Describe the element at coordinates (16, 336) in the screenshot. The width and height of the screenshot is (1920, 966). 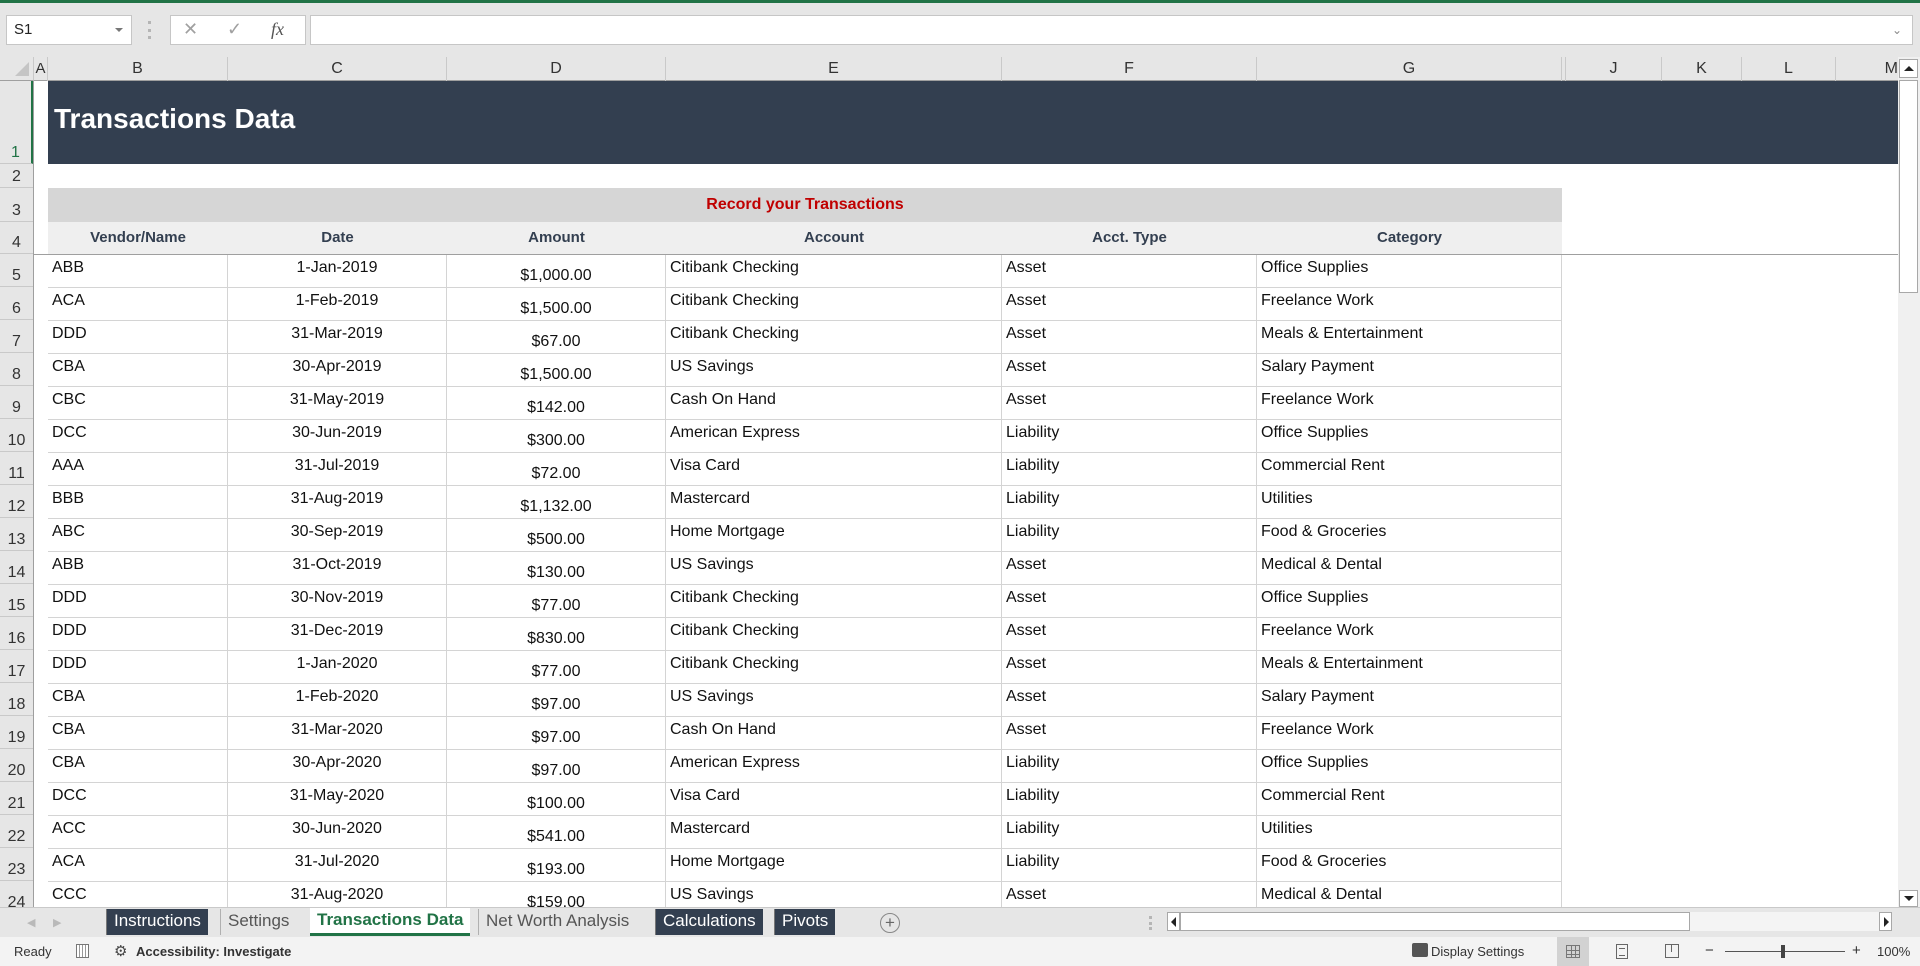
I see `row-header-7: 7` at that location.